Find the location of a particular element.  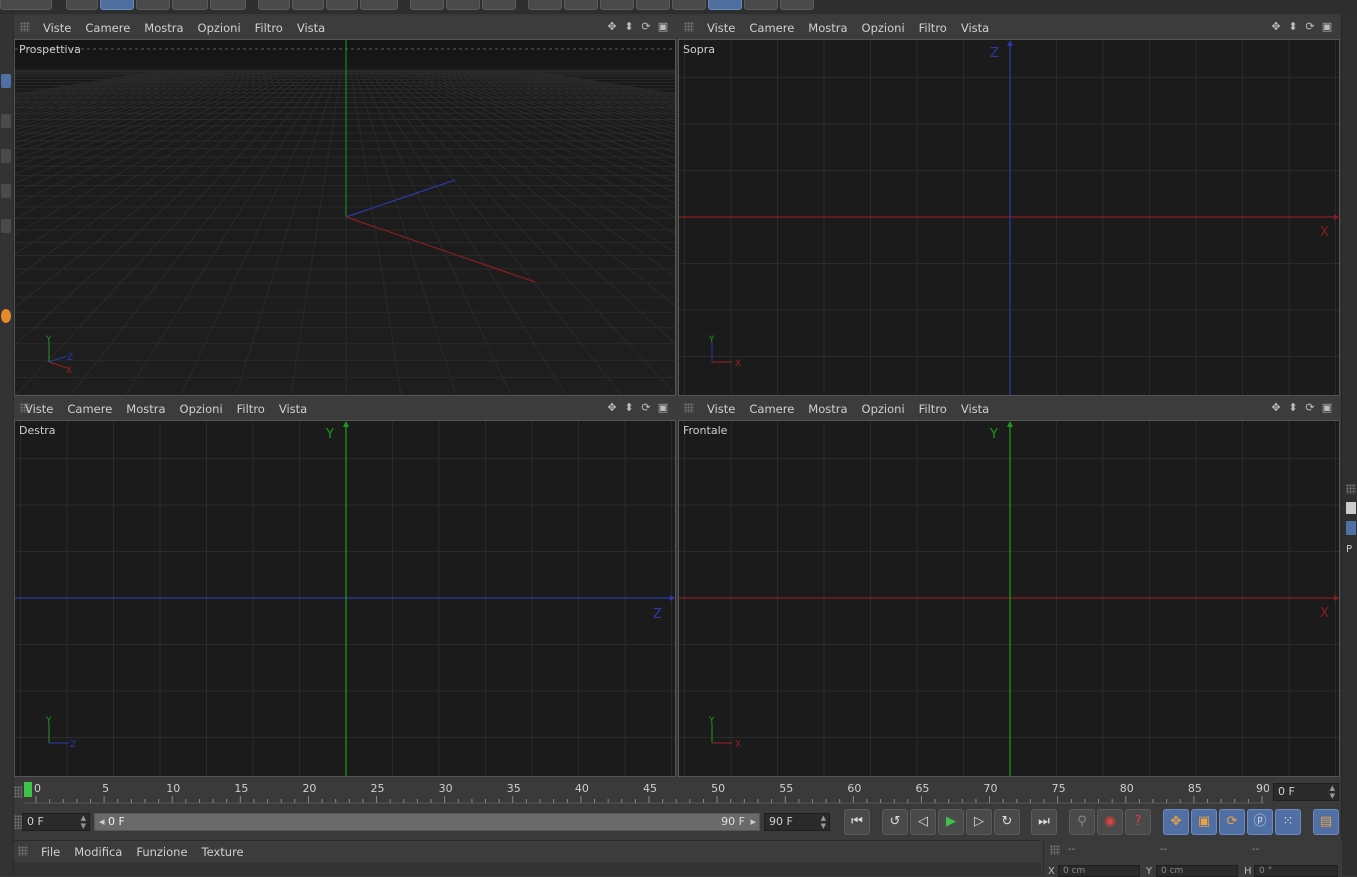

move-tool-button is located at coordinates (117, 5).